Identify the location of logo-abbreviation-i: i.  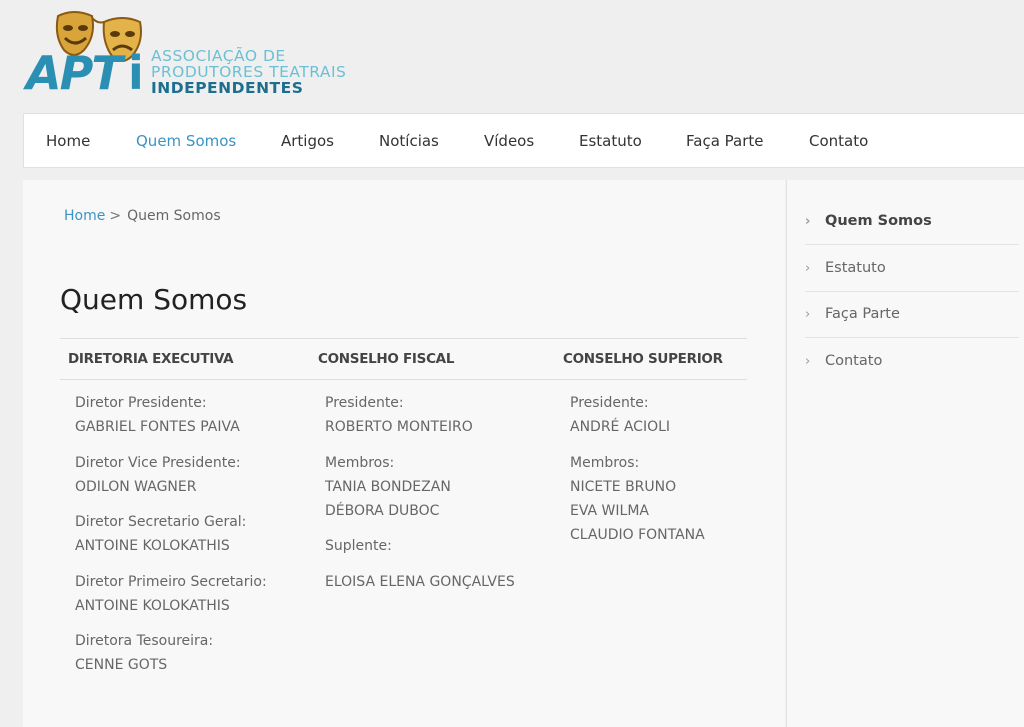
(136, 73).